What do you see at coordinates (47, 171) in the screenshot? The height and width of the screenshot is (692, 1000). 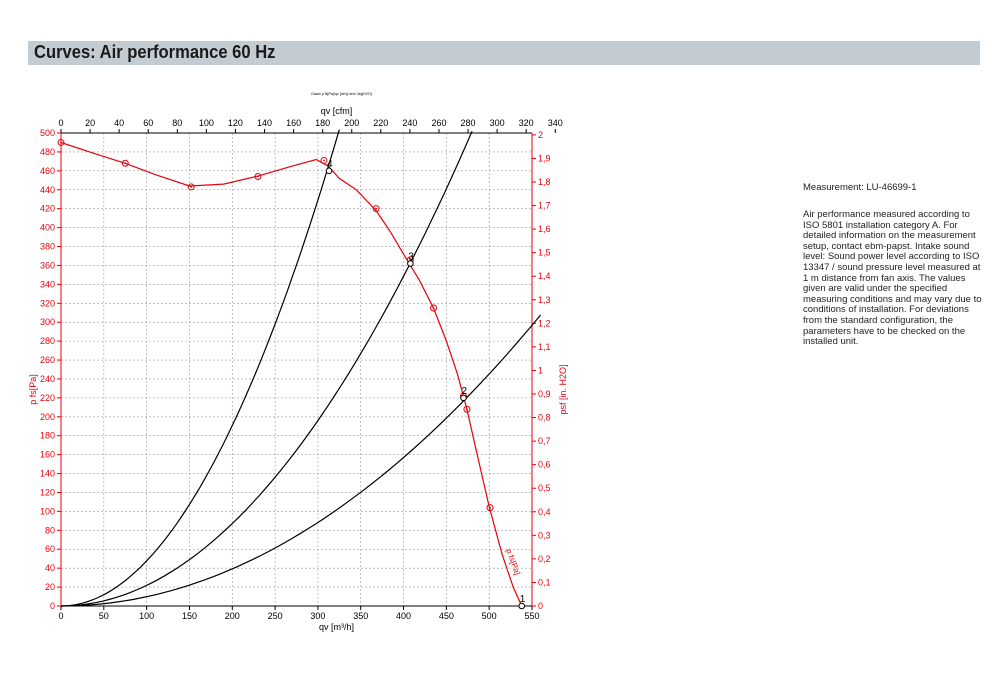 I see `y-left-tick-label: 460` at bounding box center [47, 171].